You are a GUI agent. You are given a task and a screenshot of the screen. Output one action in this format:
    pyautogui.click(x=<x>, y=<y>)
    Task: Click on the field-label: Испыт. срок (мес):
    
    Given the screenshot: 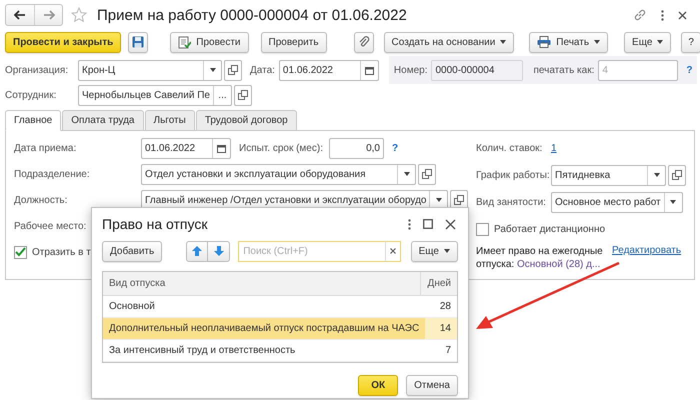 What is the action you would take?
    pyautogui.click(x=281, y=148)
    